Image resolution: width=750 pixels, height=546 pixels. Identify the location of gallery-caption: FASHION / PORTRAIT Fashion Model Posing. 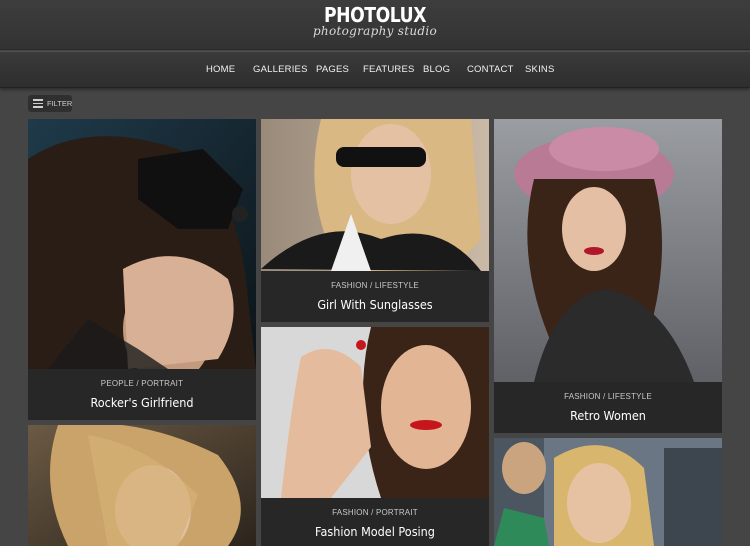
(375, 522).